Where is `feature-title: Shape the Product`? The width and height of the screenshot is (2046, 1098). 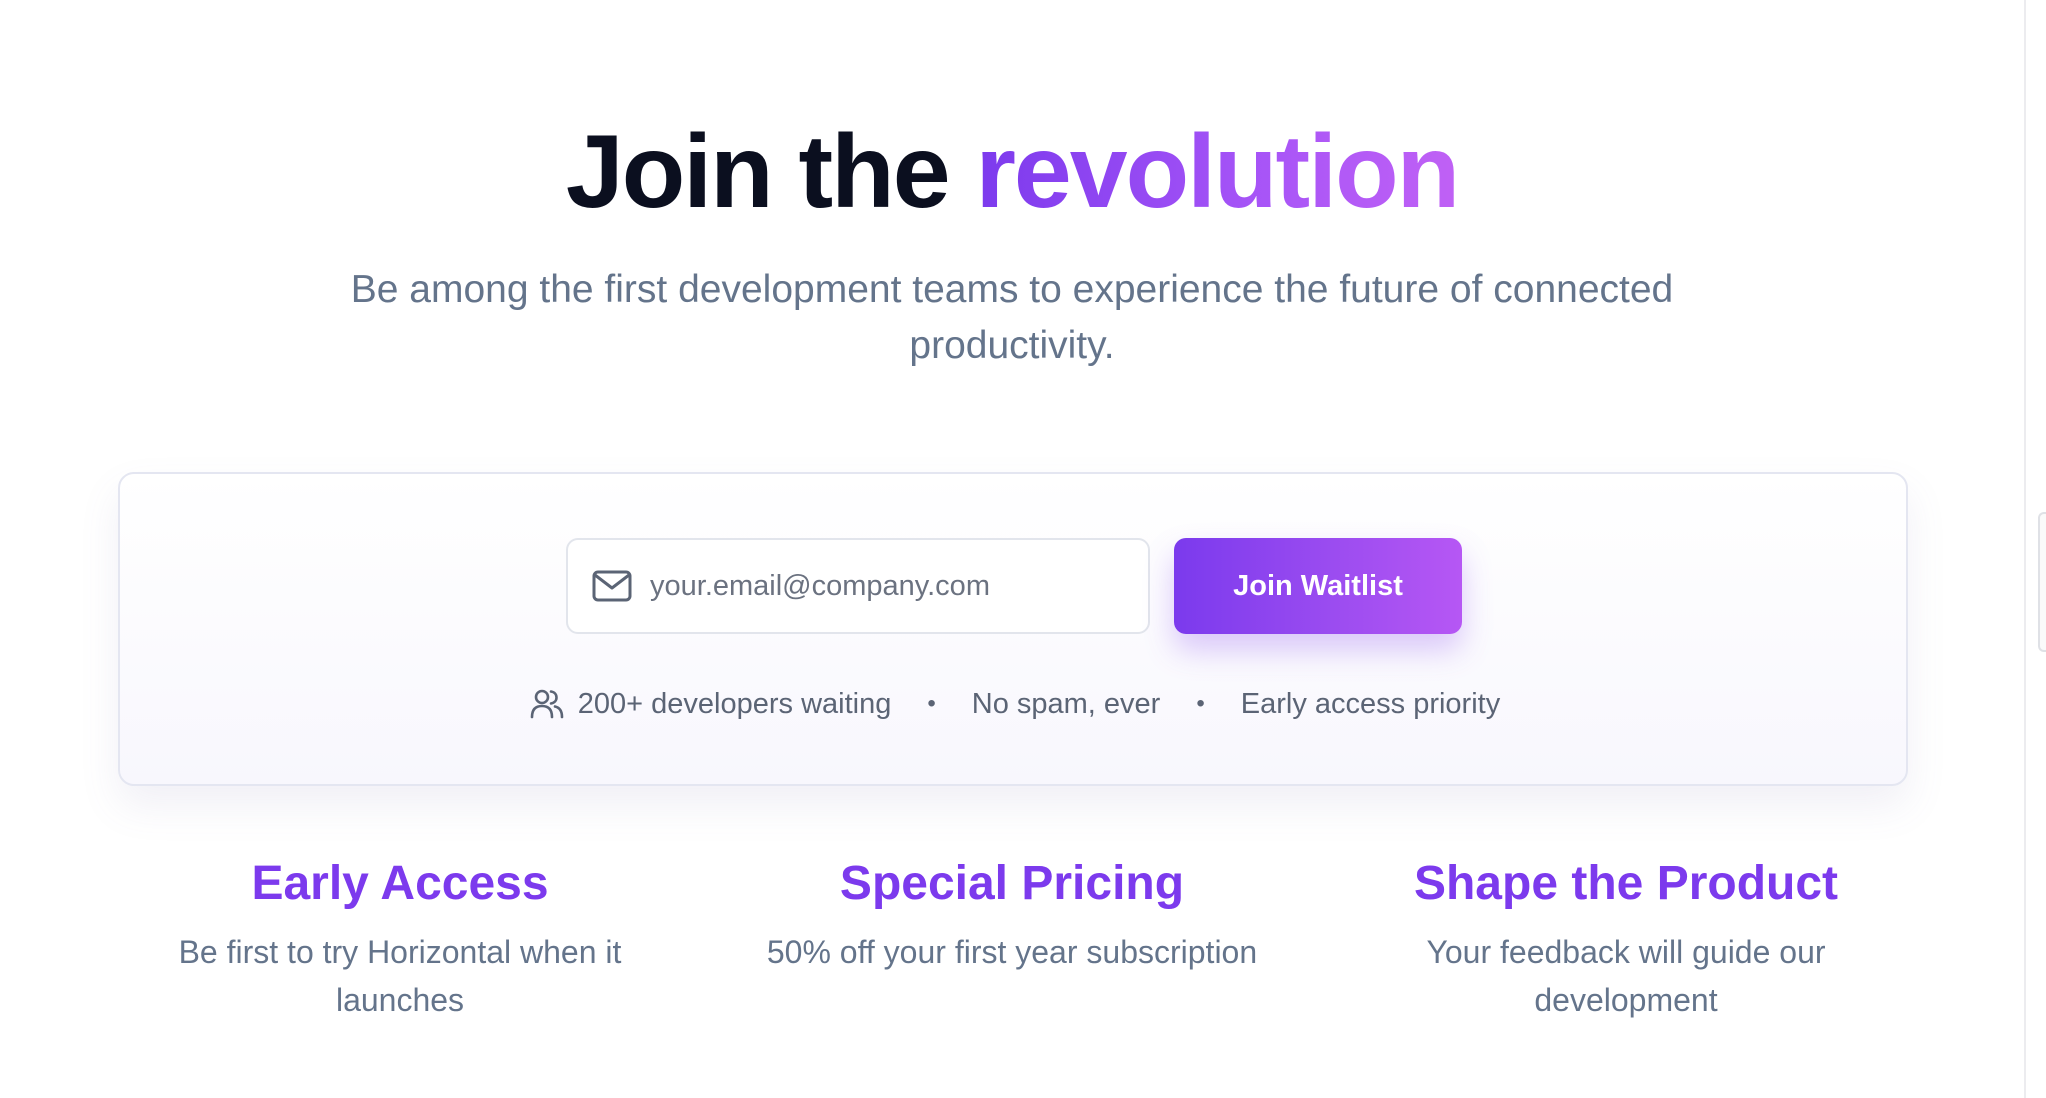 feature-title: Shape the Product is located at coordinates (1626, 883).